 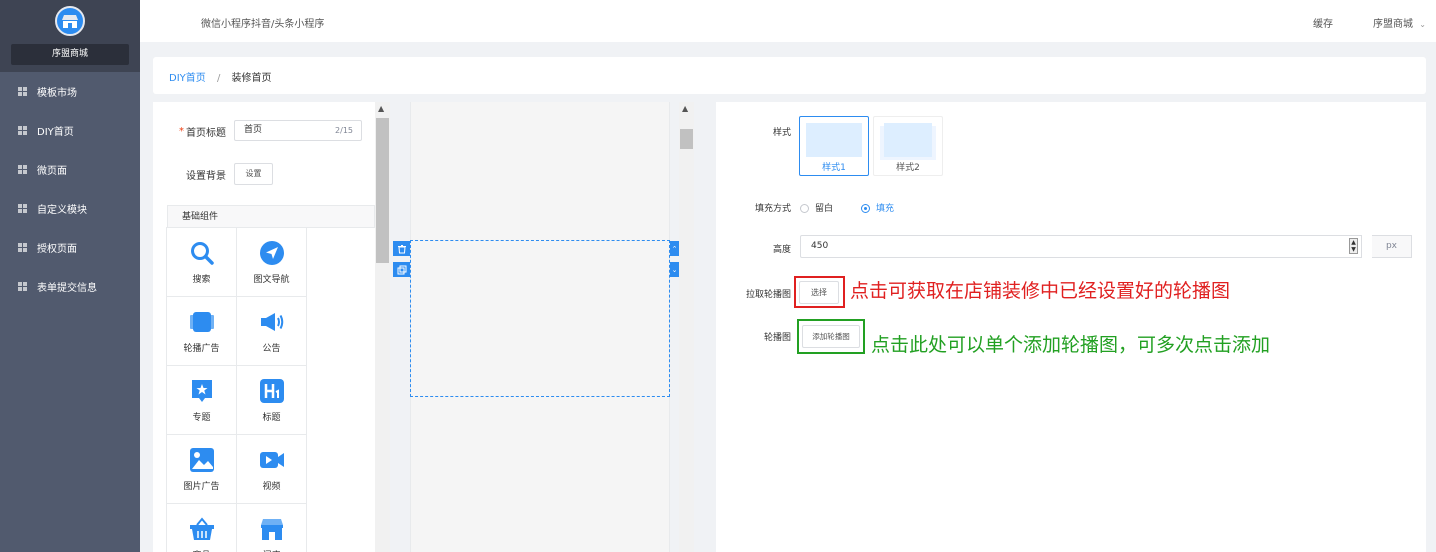 I want to click on component-search: 搜索, so click(x=201, y=262).